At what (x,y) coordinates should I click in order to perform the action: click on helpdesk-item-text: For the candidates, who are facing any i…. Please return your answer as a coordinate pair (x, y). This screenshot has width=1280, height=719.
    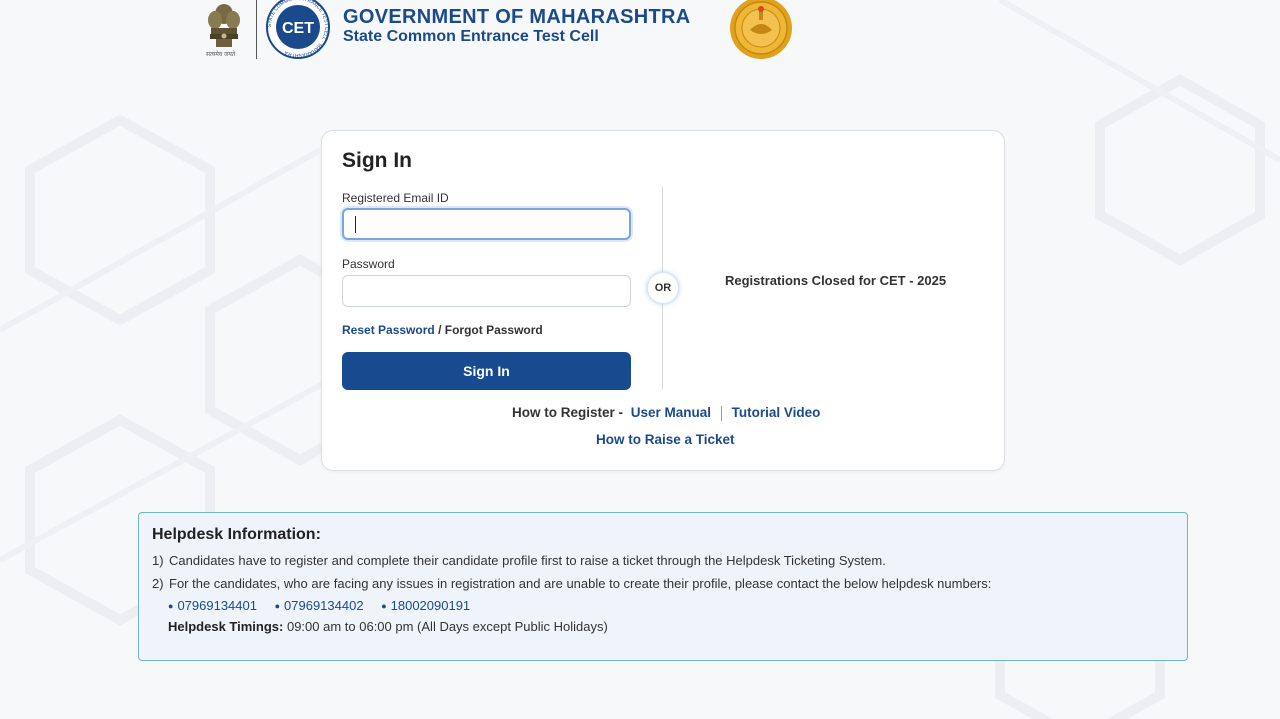
    Looking at the image, I should click on (580, 583).